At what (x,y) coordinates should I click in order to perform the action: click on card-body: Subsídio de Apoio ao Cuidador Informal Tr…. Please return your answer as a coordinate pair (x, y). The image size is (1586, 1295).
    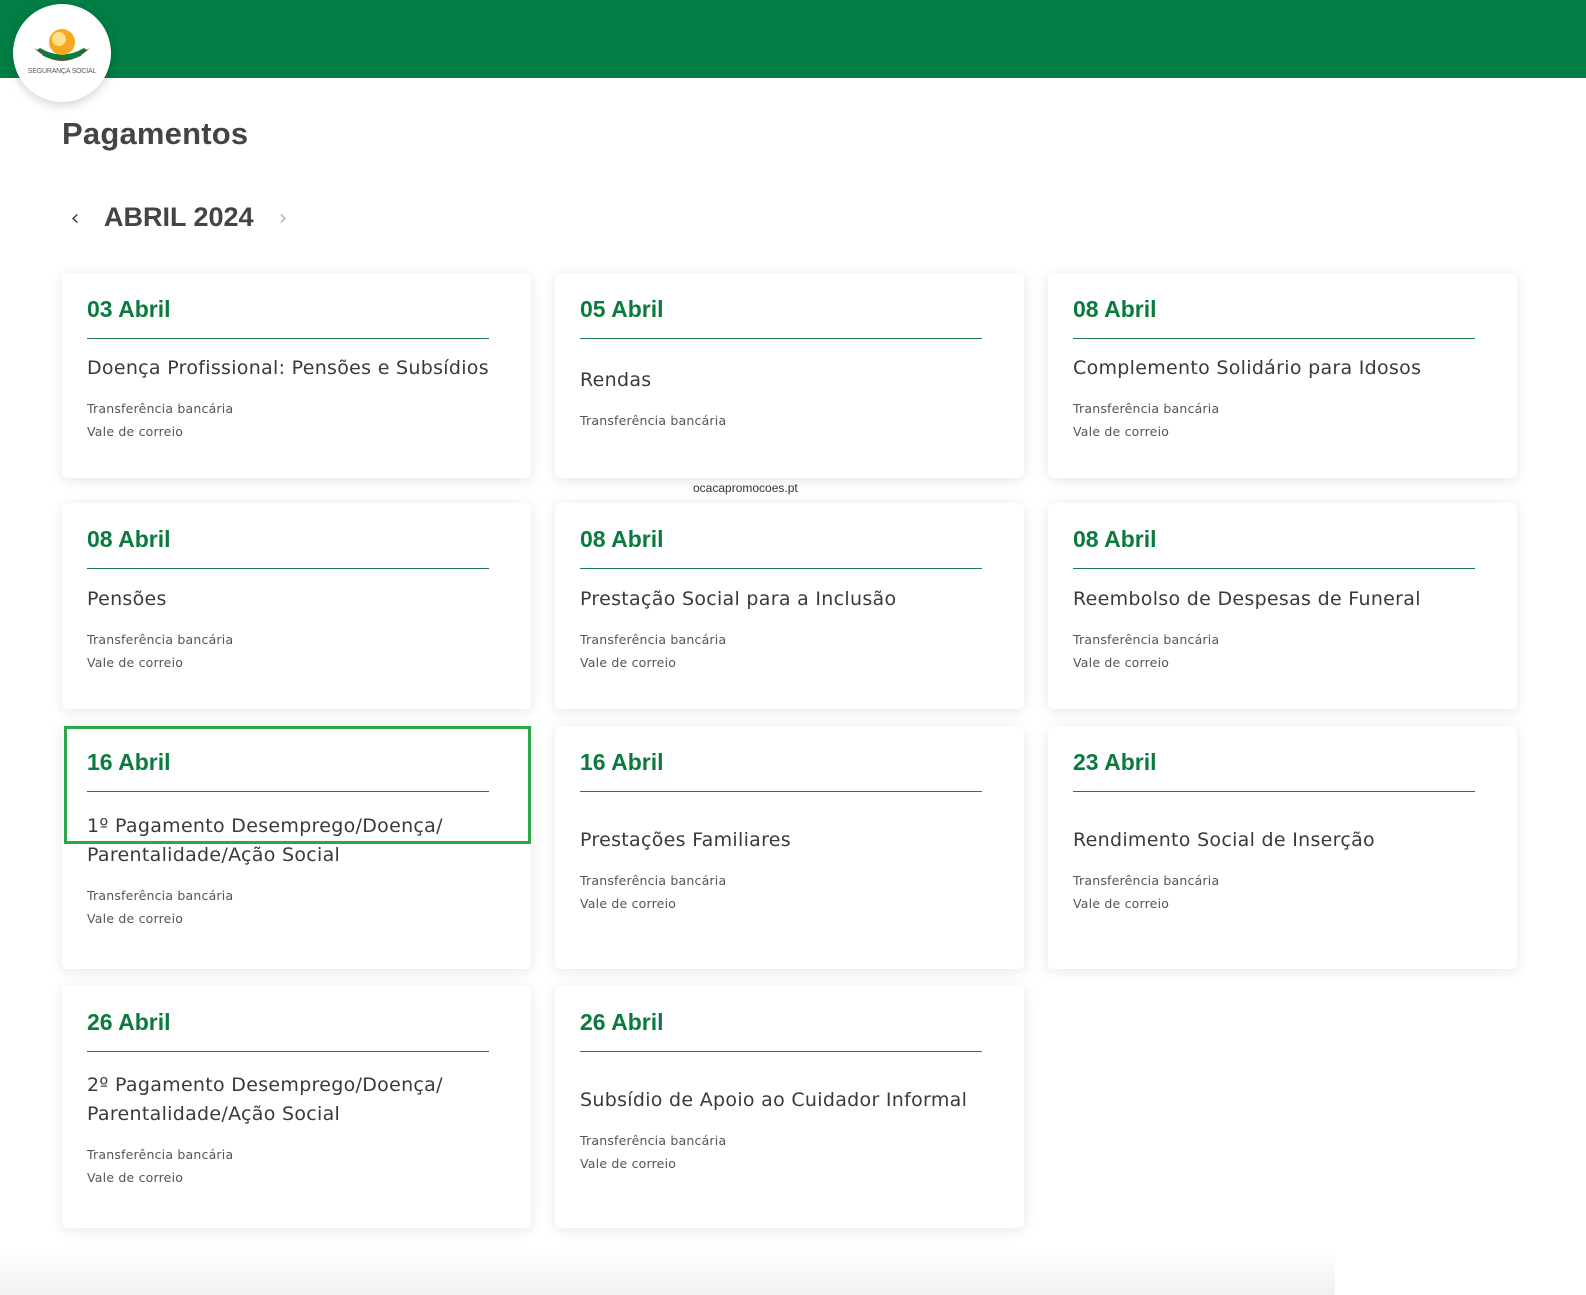
    Looking at the image, I should click on (789, 1130).